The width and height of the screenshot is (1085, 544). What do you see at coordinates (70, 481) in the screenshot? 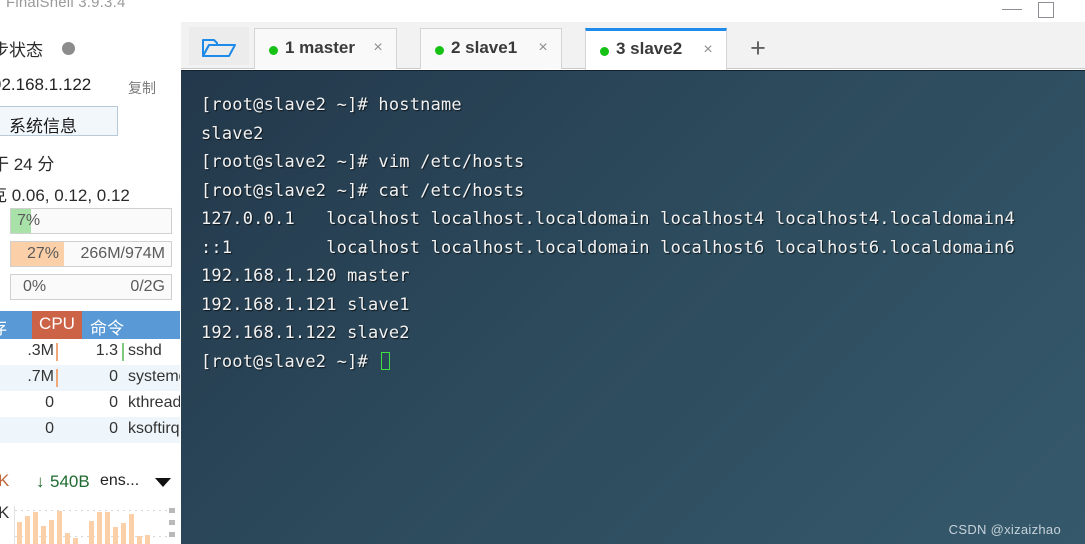
I see `download-rate-value: 540B` at bounding box center [70, 481].